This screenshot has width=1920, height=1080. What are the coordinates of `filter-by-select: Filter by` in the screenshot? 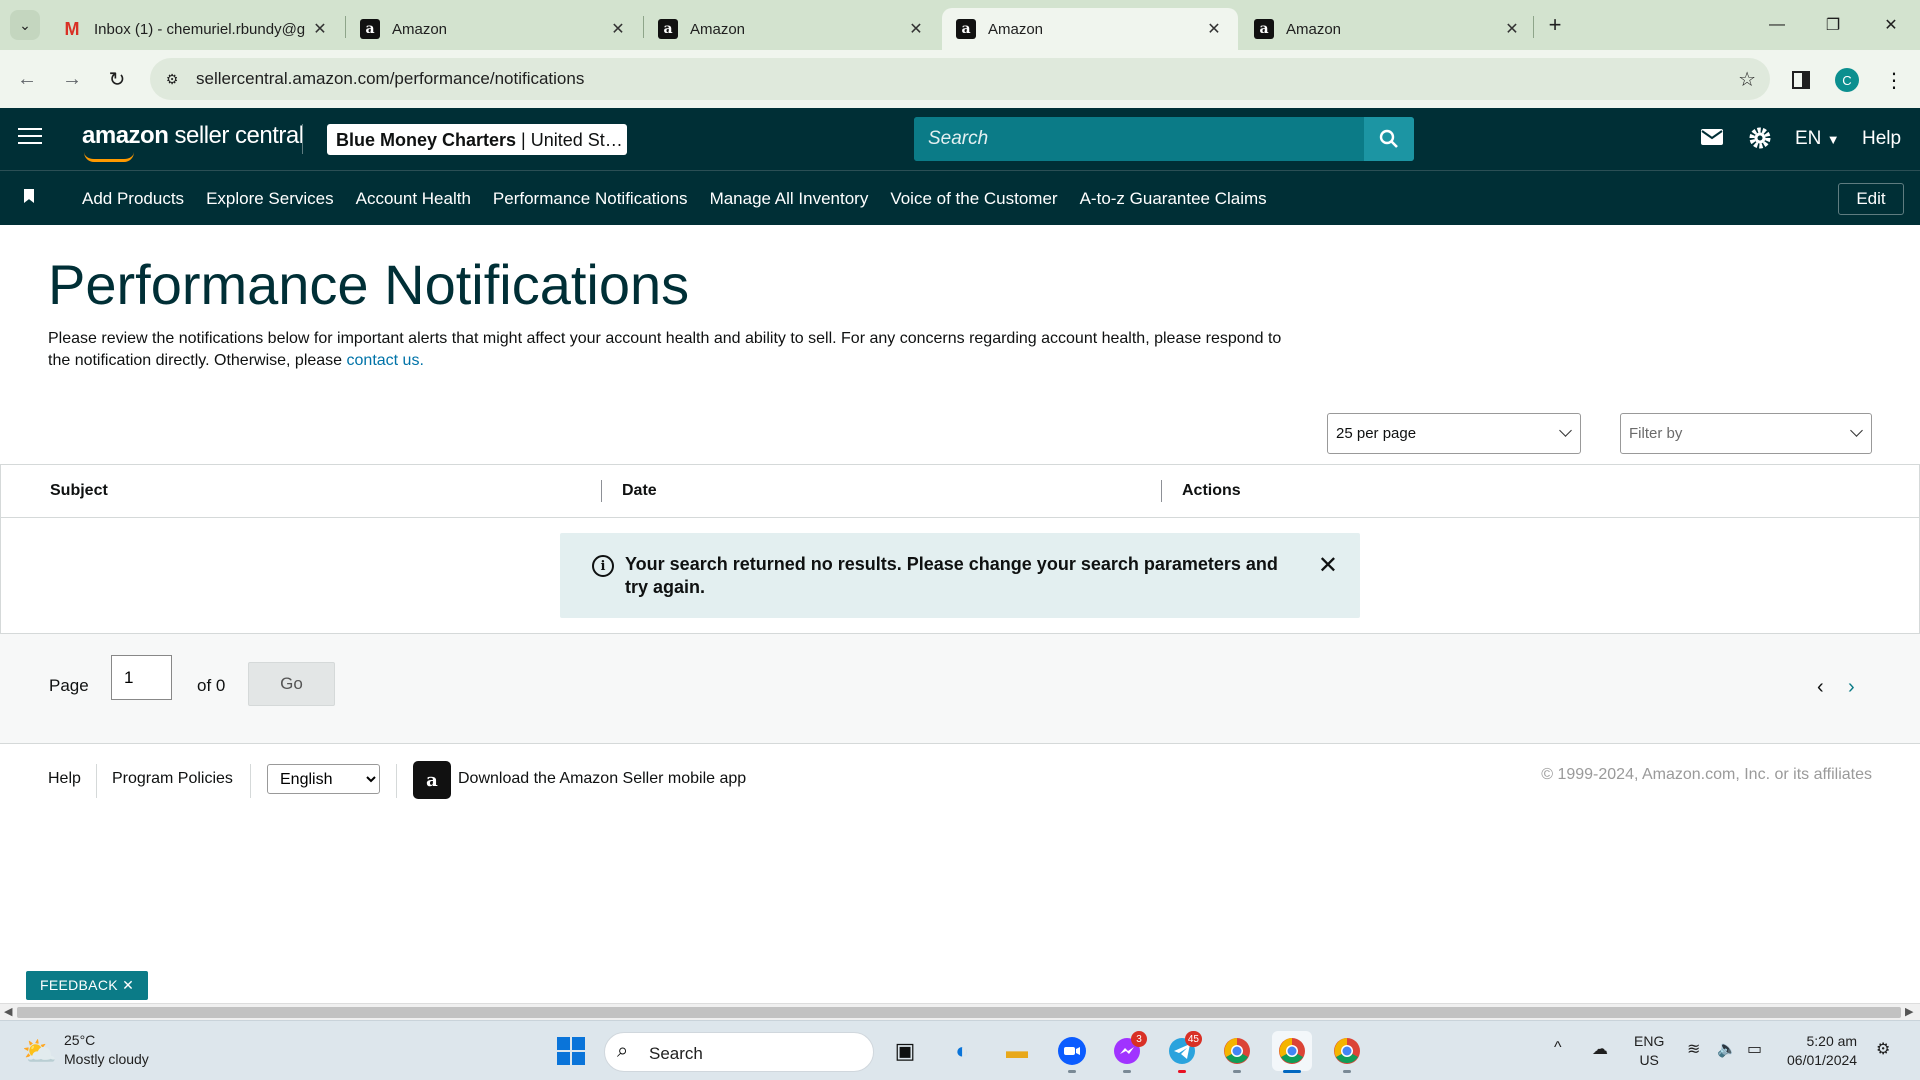 It's located at (1746, 433).